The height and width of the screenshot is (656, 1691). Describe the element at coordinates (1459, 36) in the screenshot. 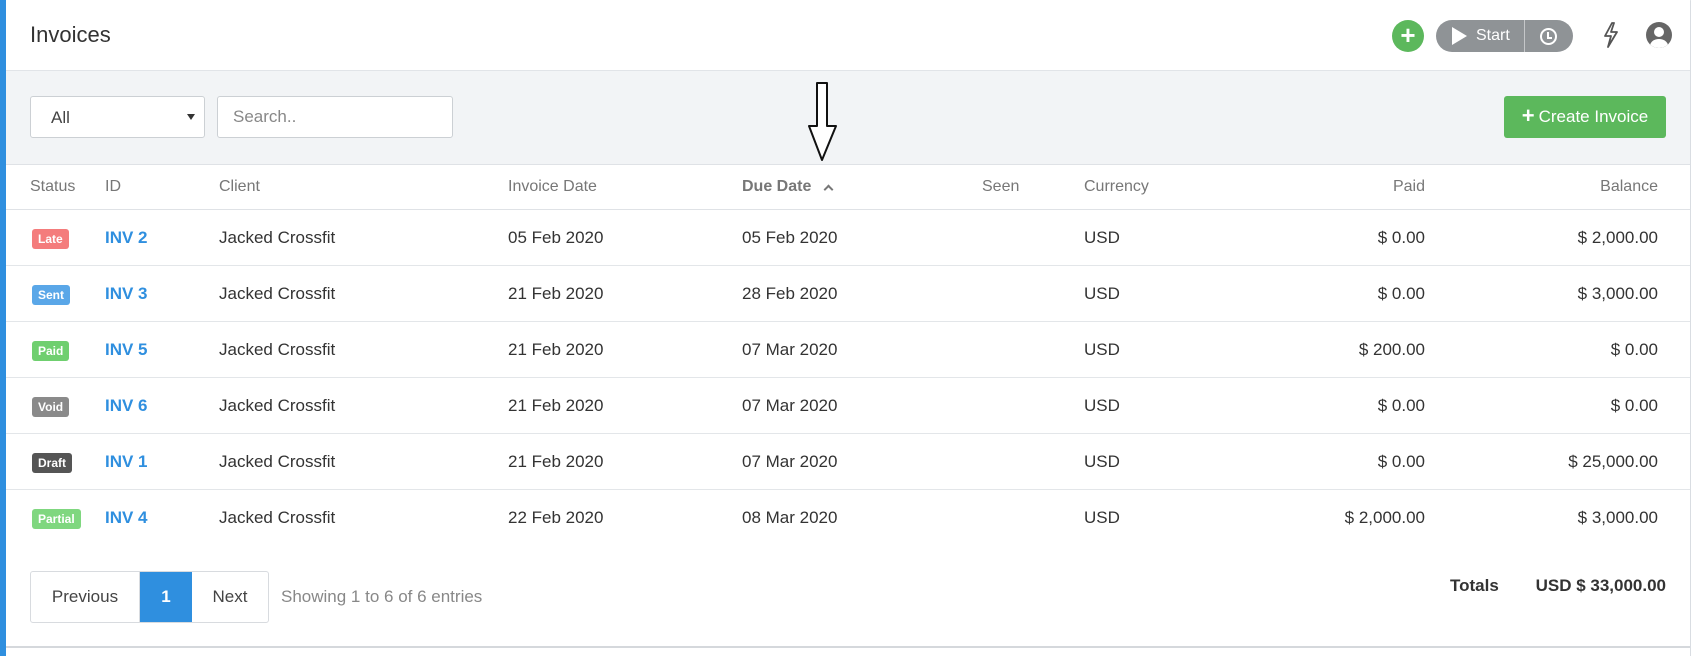

I see `play-icon` at that location.